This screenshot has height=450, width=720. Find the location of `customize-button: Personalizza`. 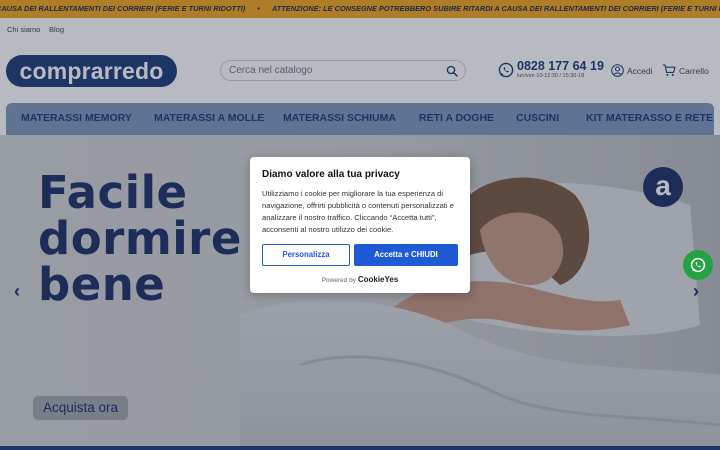

customize-button: Personalizza is located at coordinates (306, 255).